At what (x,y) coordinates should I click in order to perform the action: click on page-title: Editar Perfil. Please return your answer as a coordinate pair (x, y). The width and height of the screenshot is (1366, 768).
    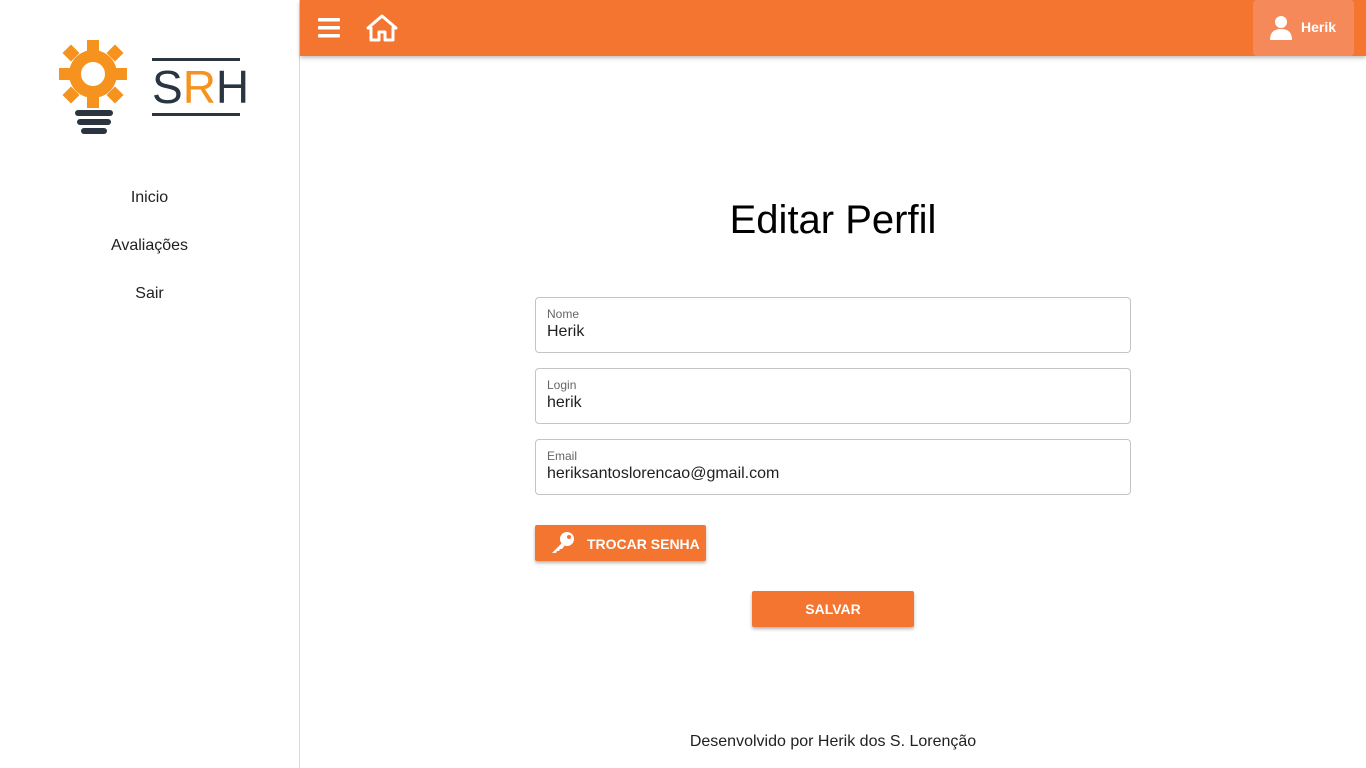
    Looking at the image, I should click on (833, 220).